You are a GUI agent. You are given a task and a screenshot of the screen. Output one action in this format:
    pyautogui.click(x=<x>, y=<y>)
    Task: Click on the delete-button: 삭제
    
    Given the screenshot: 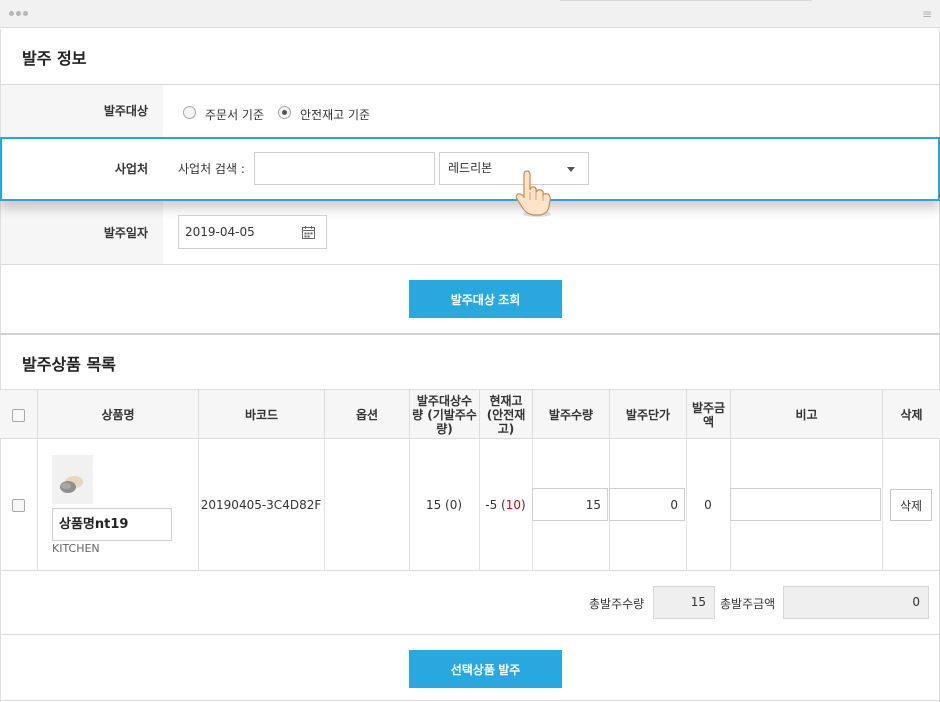 What is the action you would take?
    pyautogui.click(x=911, y=505)
    